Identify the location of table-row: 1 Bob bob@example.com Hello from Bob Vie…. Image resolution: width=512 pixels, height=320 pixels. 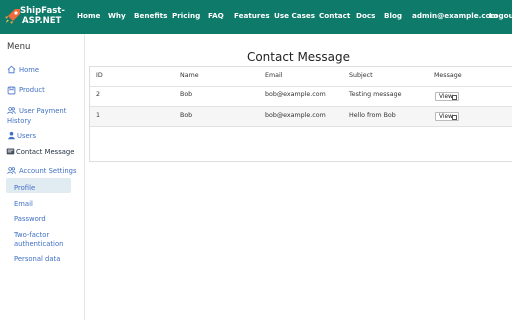
(301, 116).